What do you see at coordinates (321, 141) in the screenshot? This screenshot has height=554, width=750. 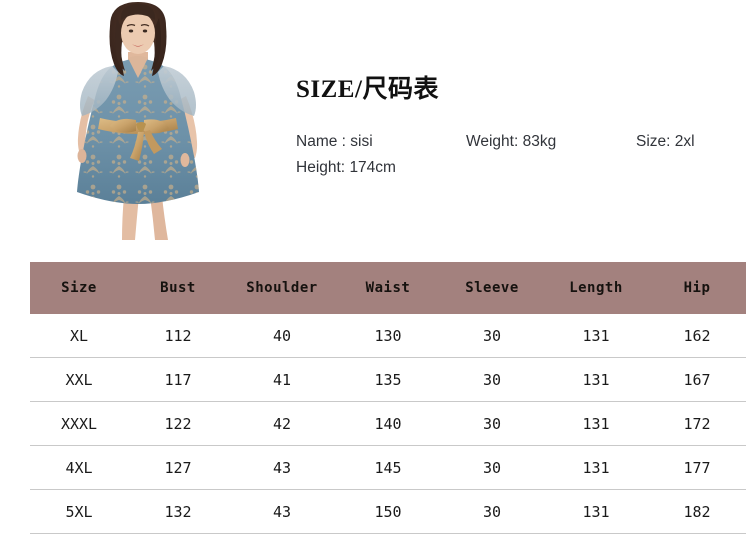 I see `model-name-label: Name :` at bounding box center [321, 141].